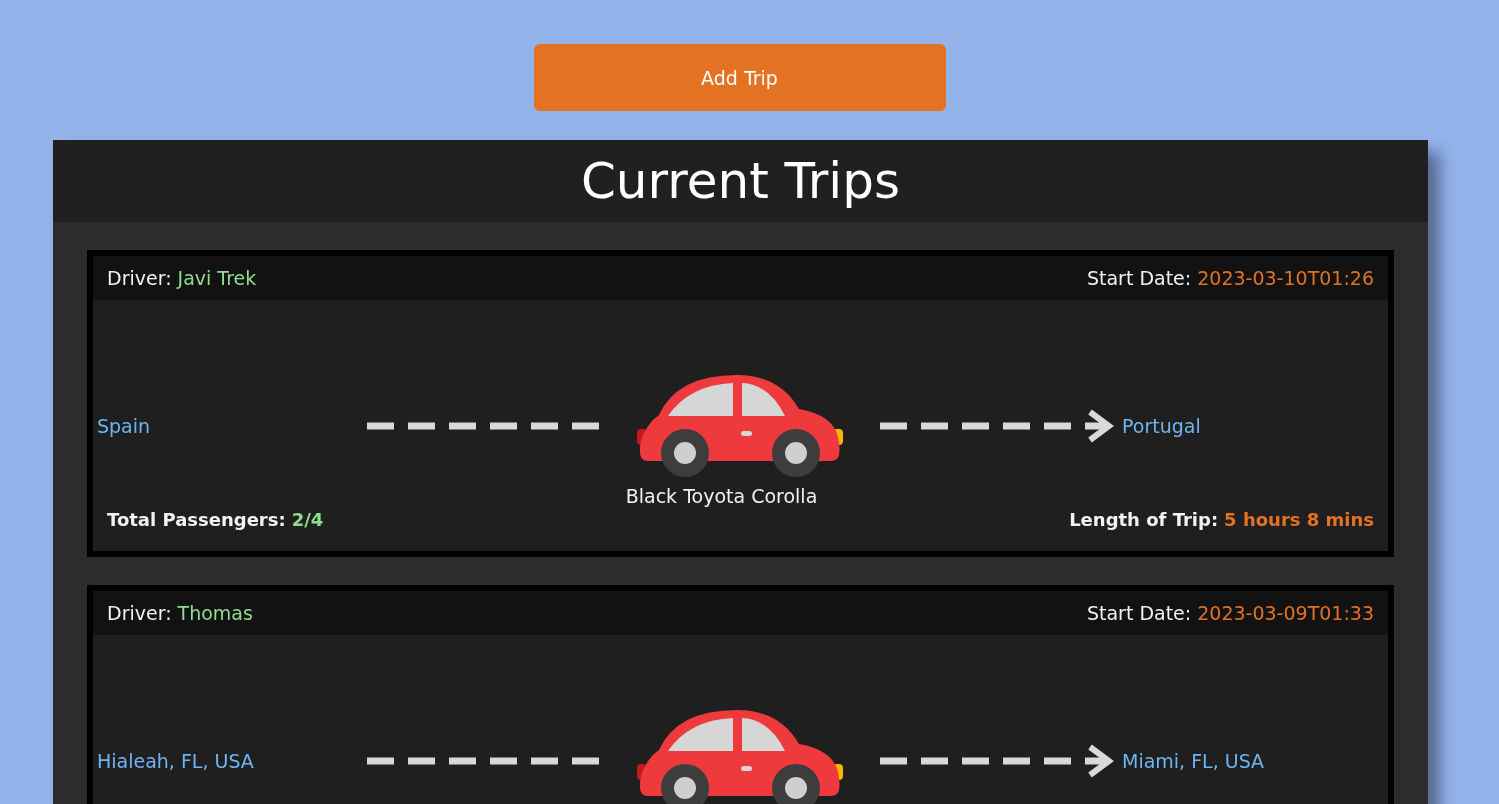 This screenshot has width=1499, height=804. What do you see at coordinates (217, 278) in the screenshot?
I see `driver-name: Javi Trek` at bounding box center [217, 278].